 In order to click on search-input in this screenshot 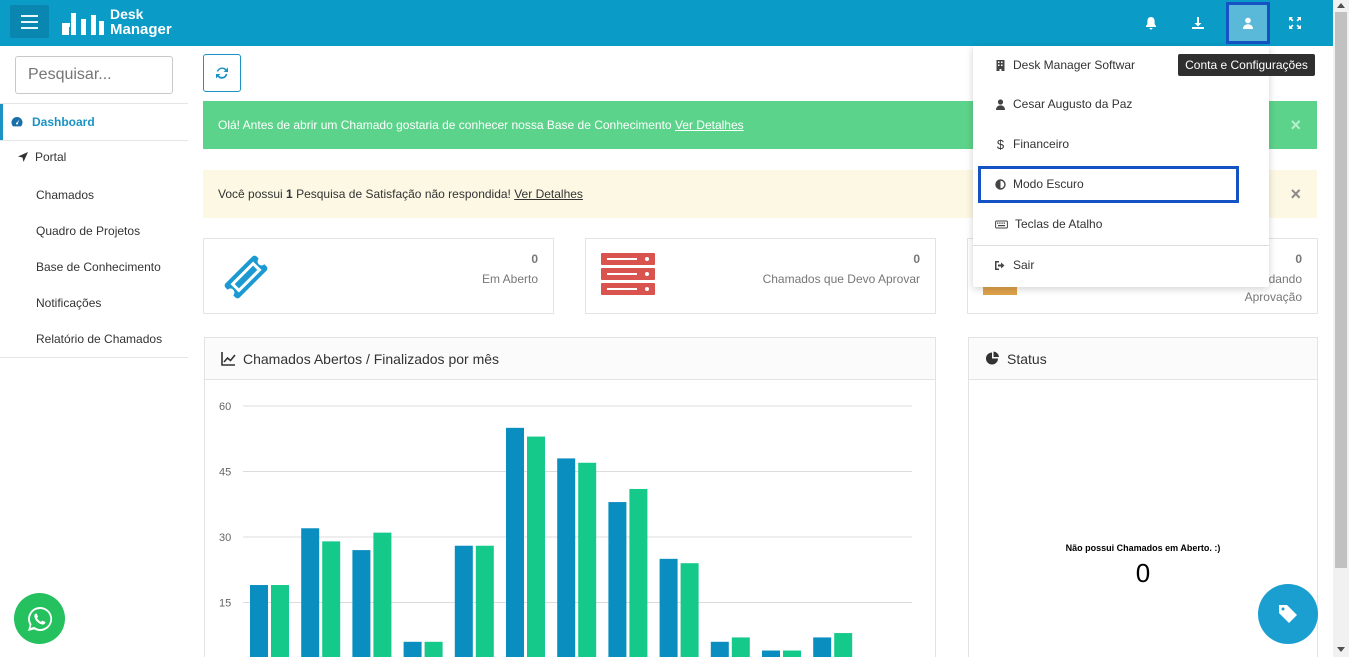, I will do `click(94, 75)`.